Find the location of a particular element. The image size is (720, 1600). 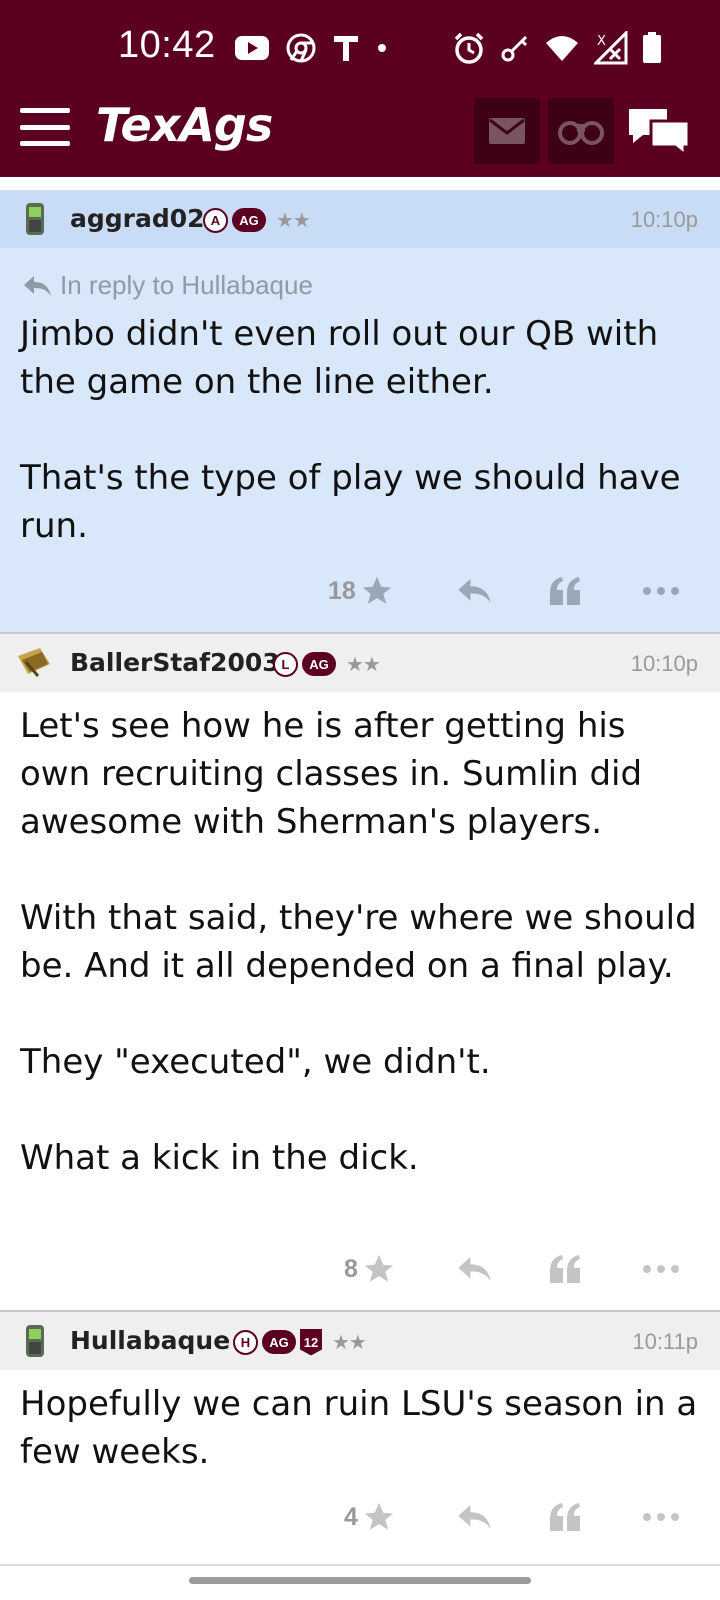

star-button: 8 is located at coordinates (370, 1269).